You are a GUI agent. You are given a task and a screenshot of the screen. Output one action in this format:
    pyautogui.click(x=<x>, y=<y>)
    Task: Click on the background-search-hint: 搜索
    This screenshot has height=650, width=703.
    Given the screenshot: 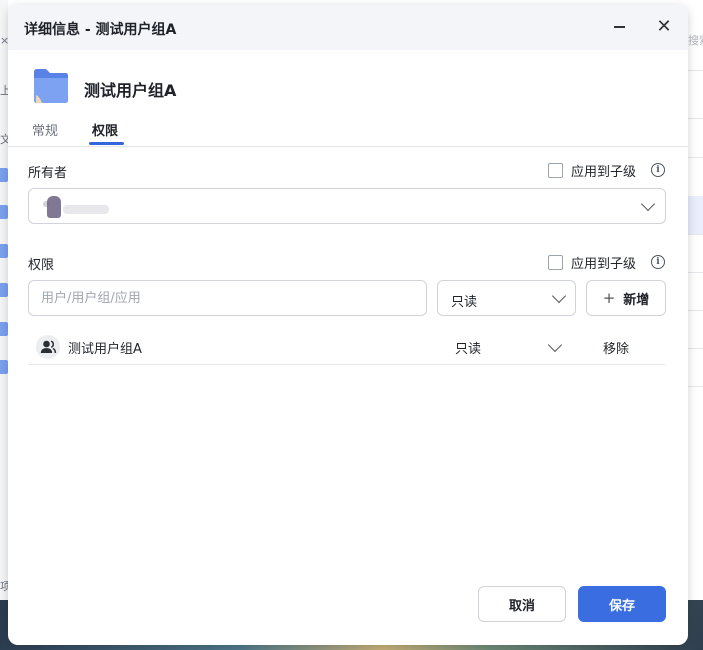 What is the action you would take?
    pyautogui.click(x=695, y=40)
    